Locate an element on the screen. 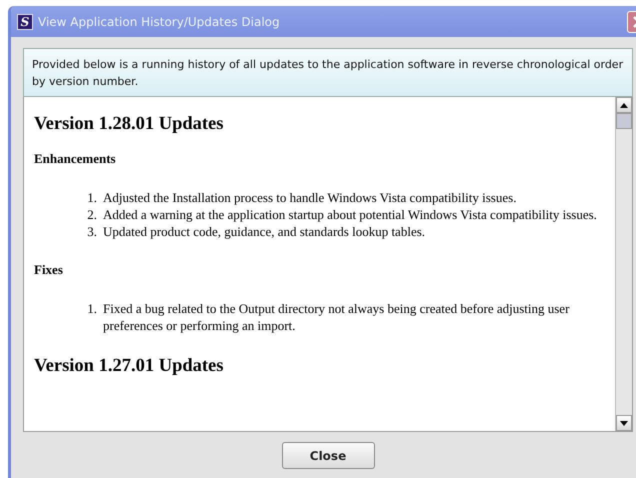 The height and width of the screenshot is (478, 636). version-heading: Version 1.28.01 Updates is located at coordinates (129, 124).